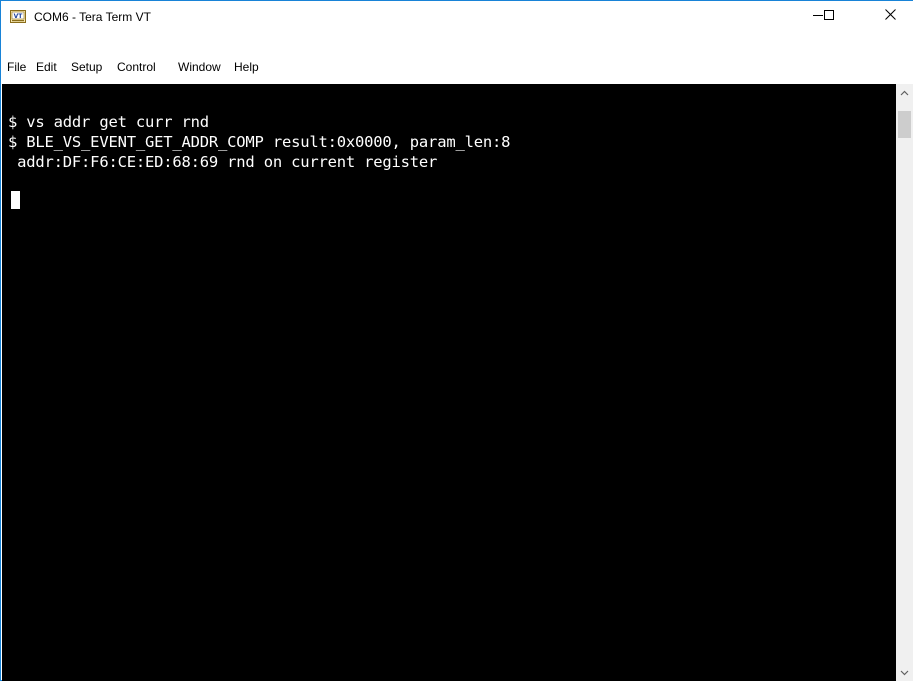 The height and width of the screenshot is (682, 914). I want to click on menu-edit: Edit, so click(46, 67).